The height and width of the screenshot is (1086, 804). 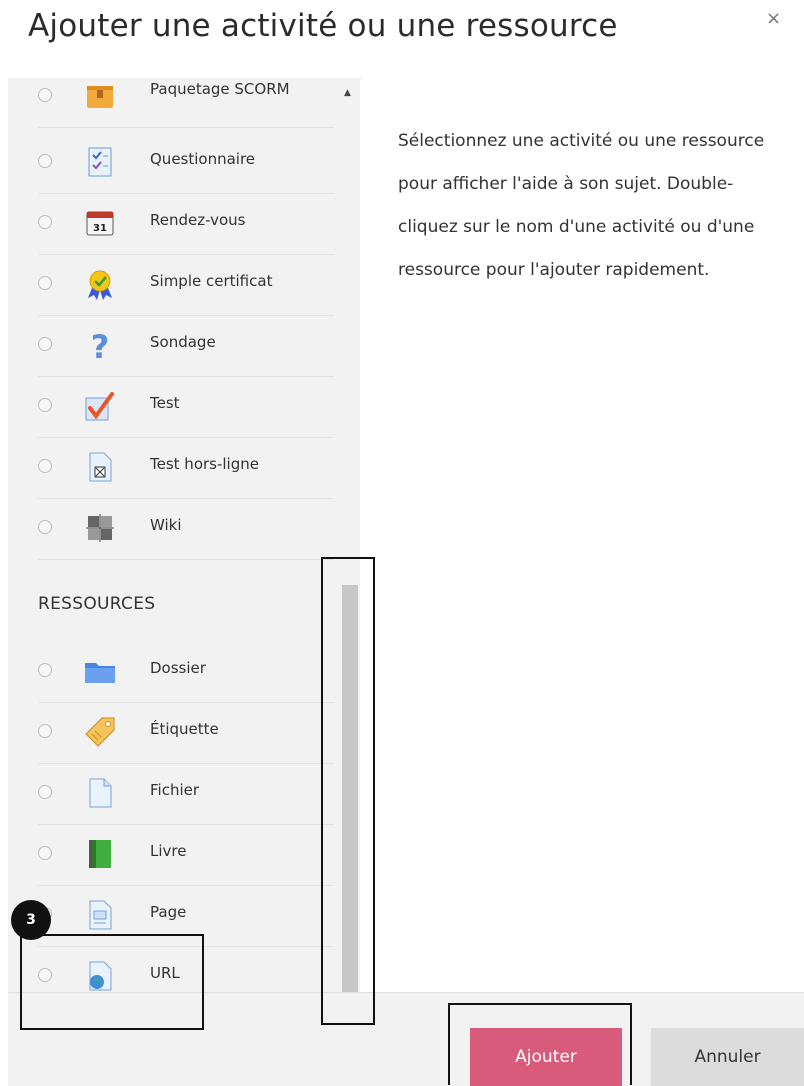 What do you see at coordinates (100, 406) in the screenshot?
I see `checkmark-icon` at bounding box center [100, 406].